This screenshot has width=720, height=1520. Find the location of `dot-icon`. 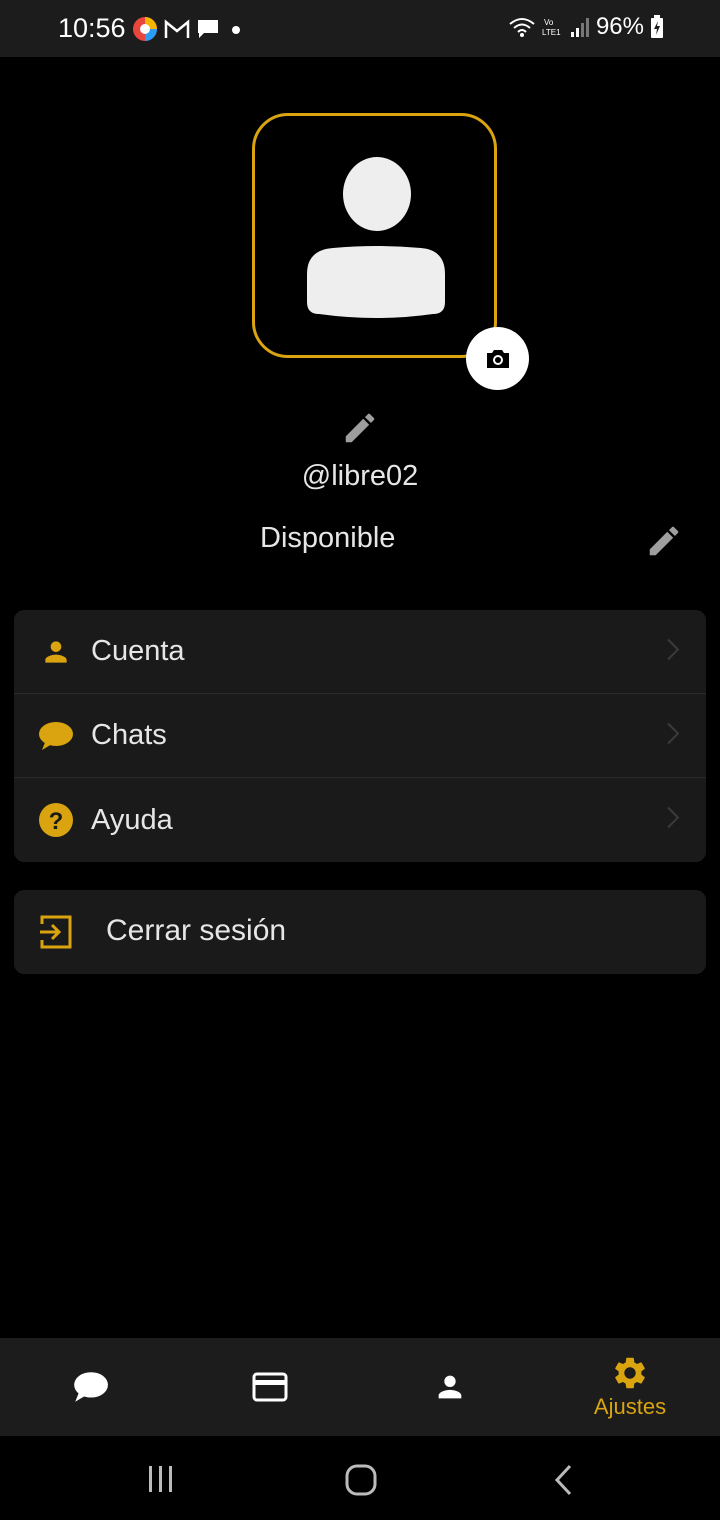

dot-icon is located at coordinates (236, 30).